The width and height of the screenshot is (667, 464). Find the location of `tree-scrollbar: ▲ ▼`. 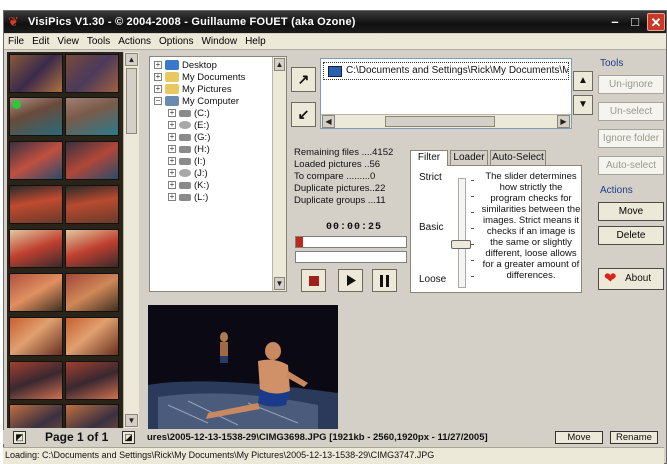

tree-scrollbar: ▲ ▼ is located at coordinates (279, 174).